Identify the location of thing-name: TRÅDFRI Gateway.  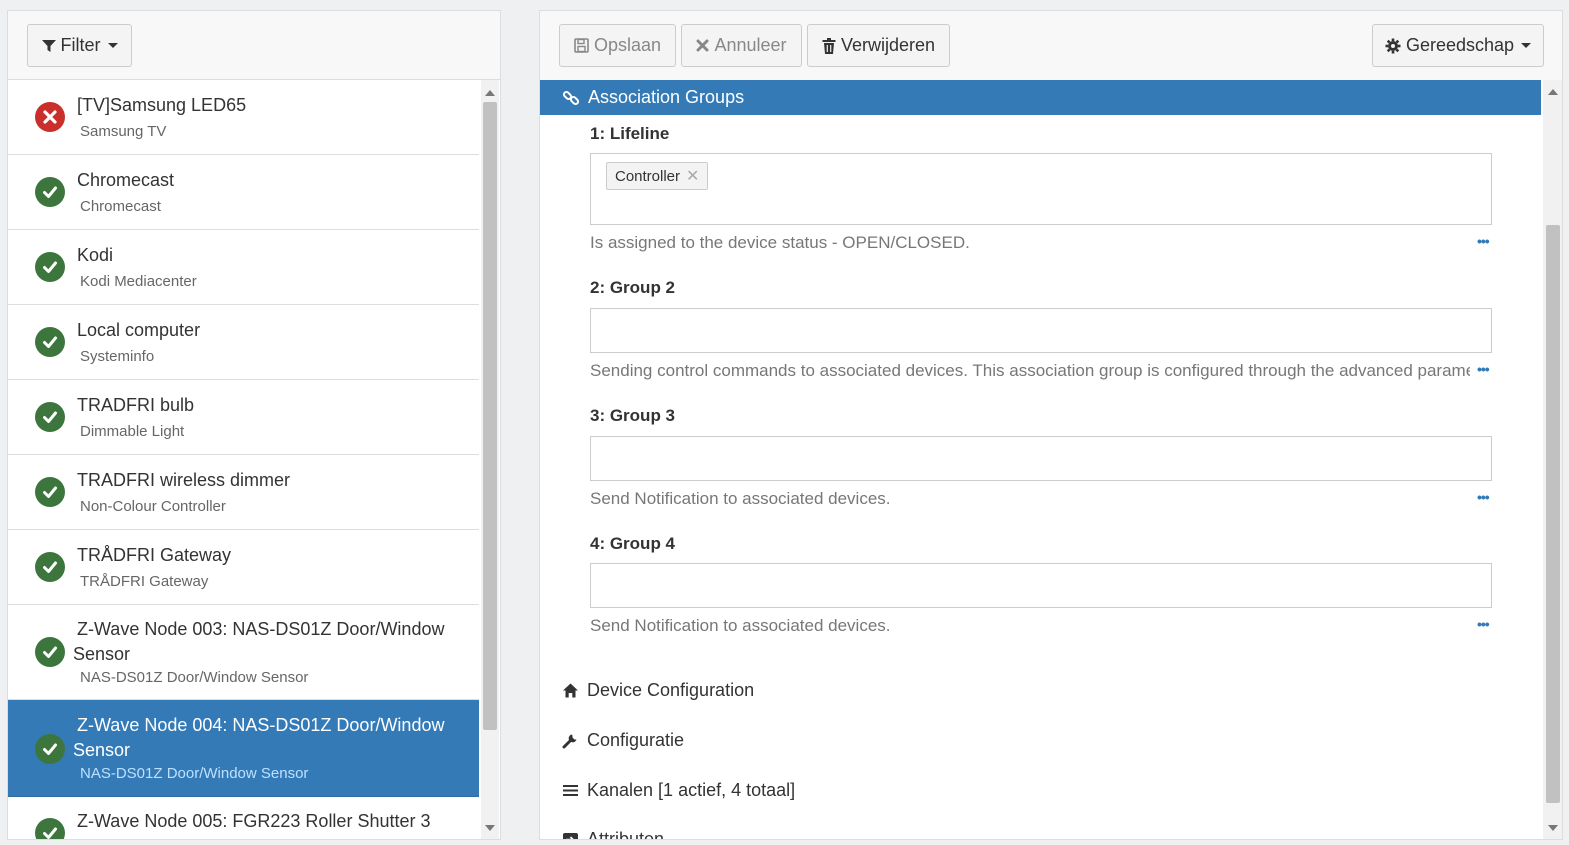
(154, 555).